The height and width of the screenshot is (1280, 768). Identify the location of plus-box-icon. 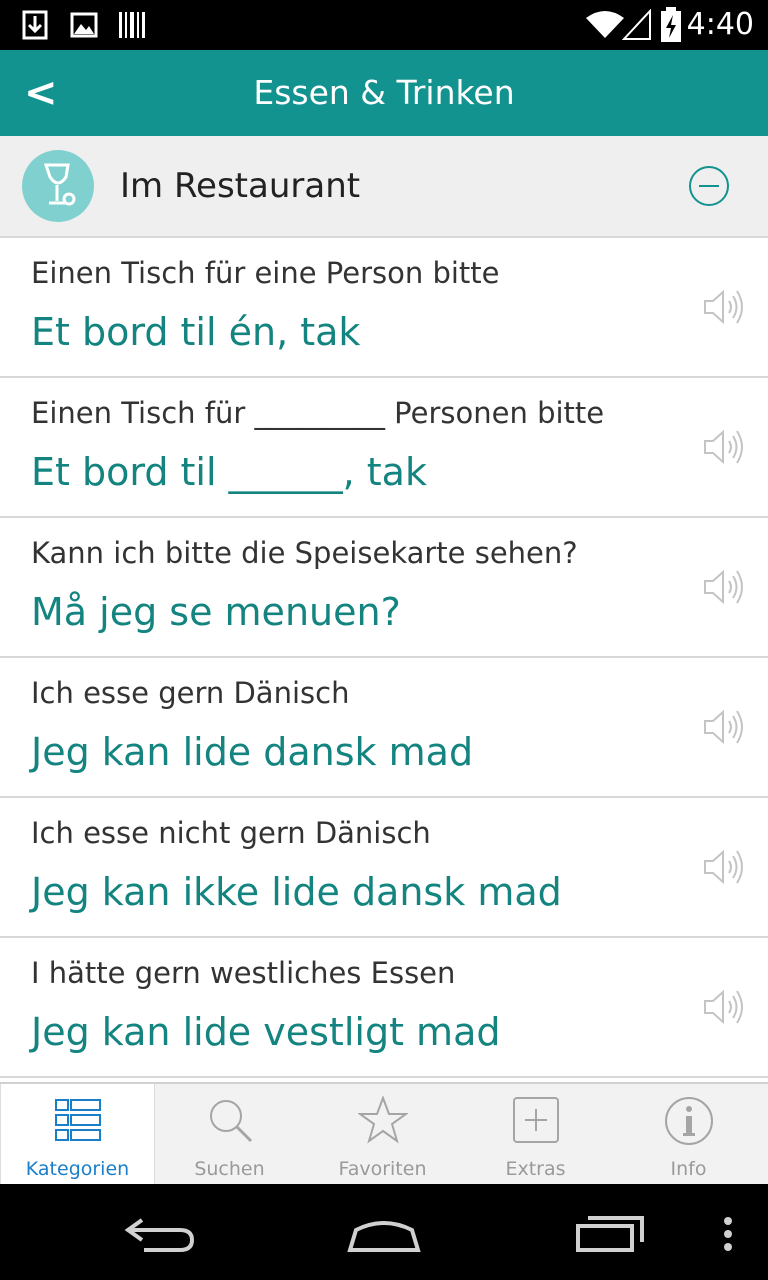
(536, 1122).